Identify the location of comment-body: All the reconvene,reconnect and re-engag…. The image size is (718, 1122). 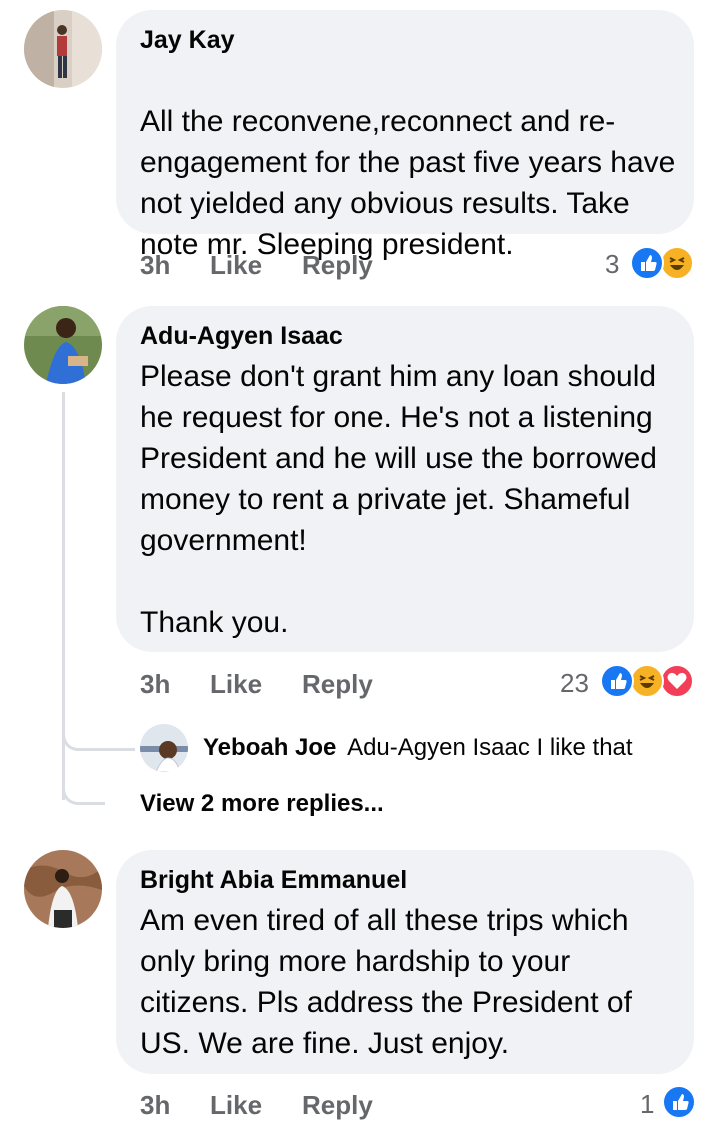
(408, 183).